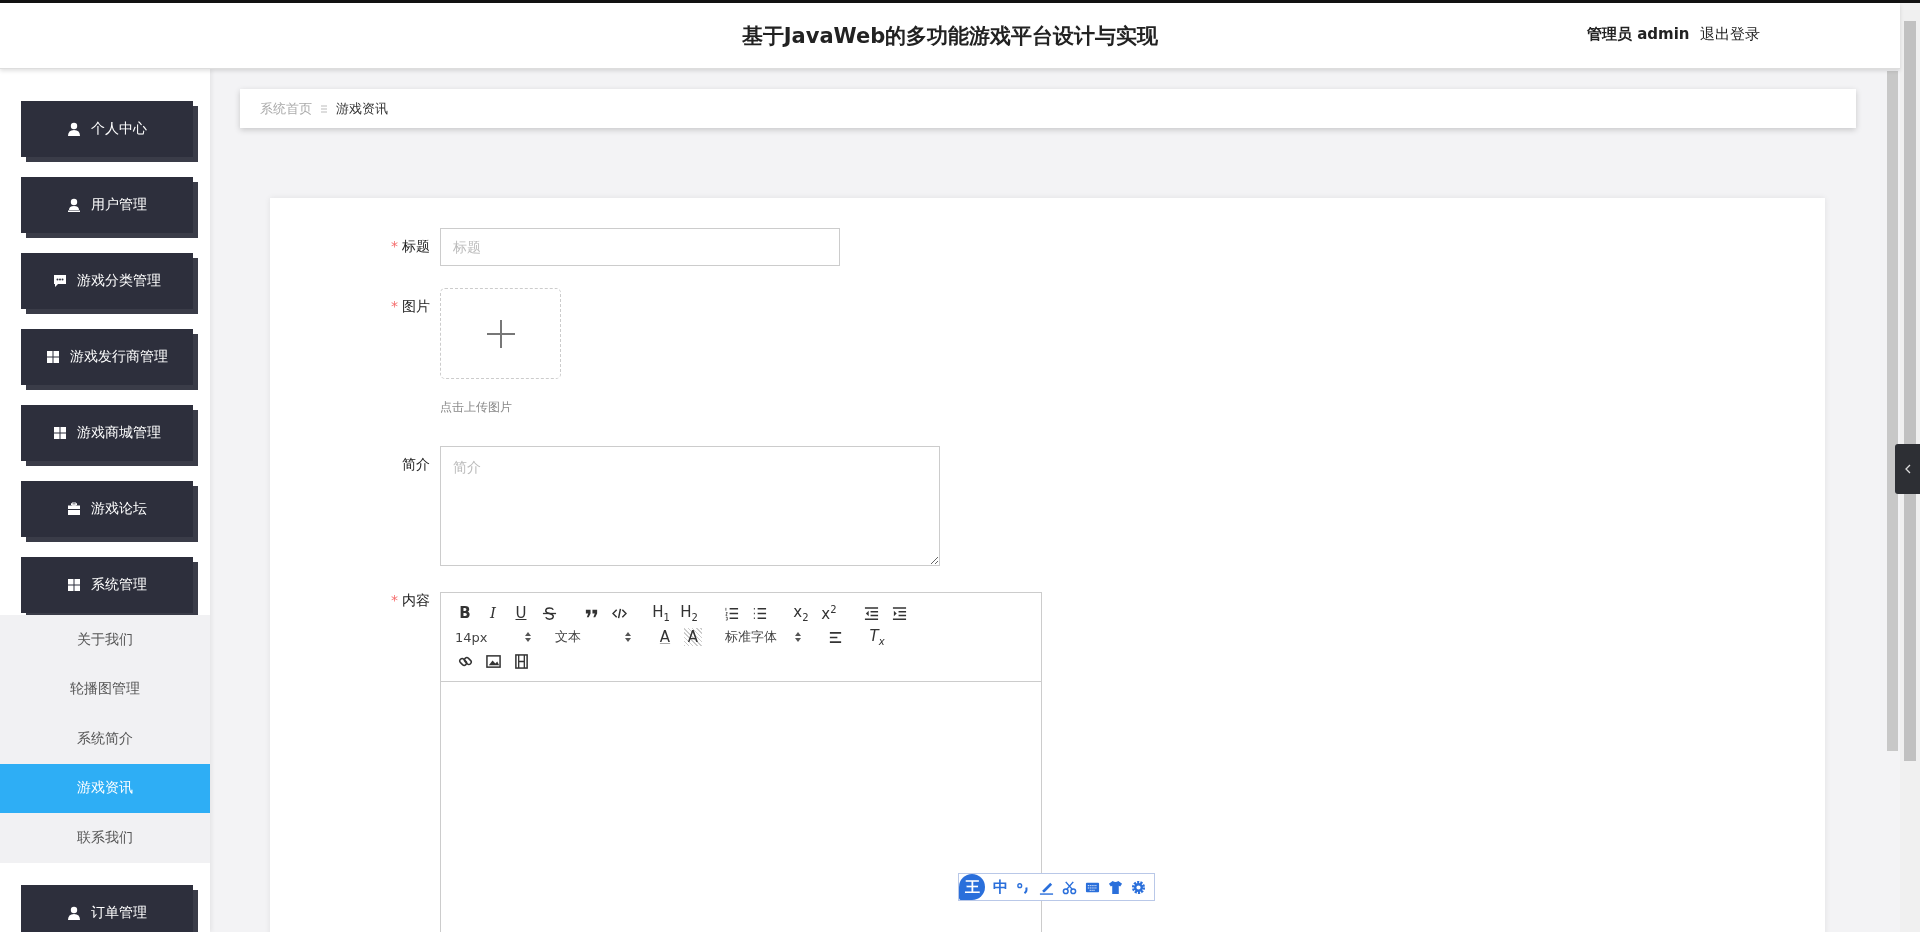 The width and height of the screenshot is (1920, 932). I want to click on toolbar-button: H$_{1}$, so click(661, 613).